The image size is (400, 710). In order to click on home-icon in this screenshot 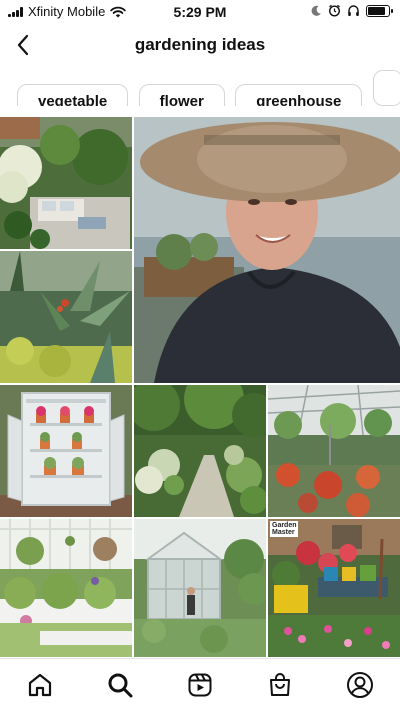, I will do `click(40, 685)`.